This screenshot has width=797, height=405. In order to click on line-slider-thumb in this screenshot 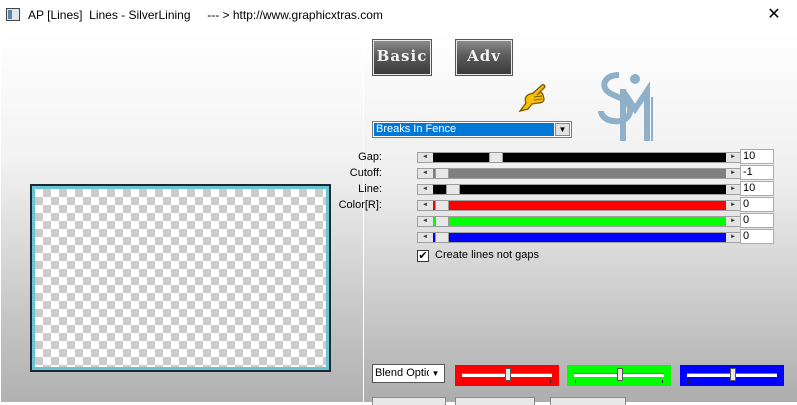, I will do `click(453, 189)`.